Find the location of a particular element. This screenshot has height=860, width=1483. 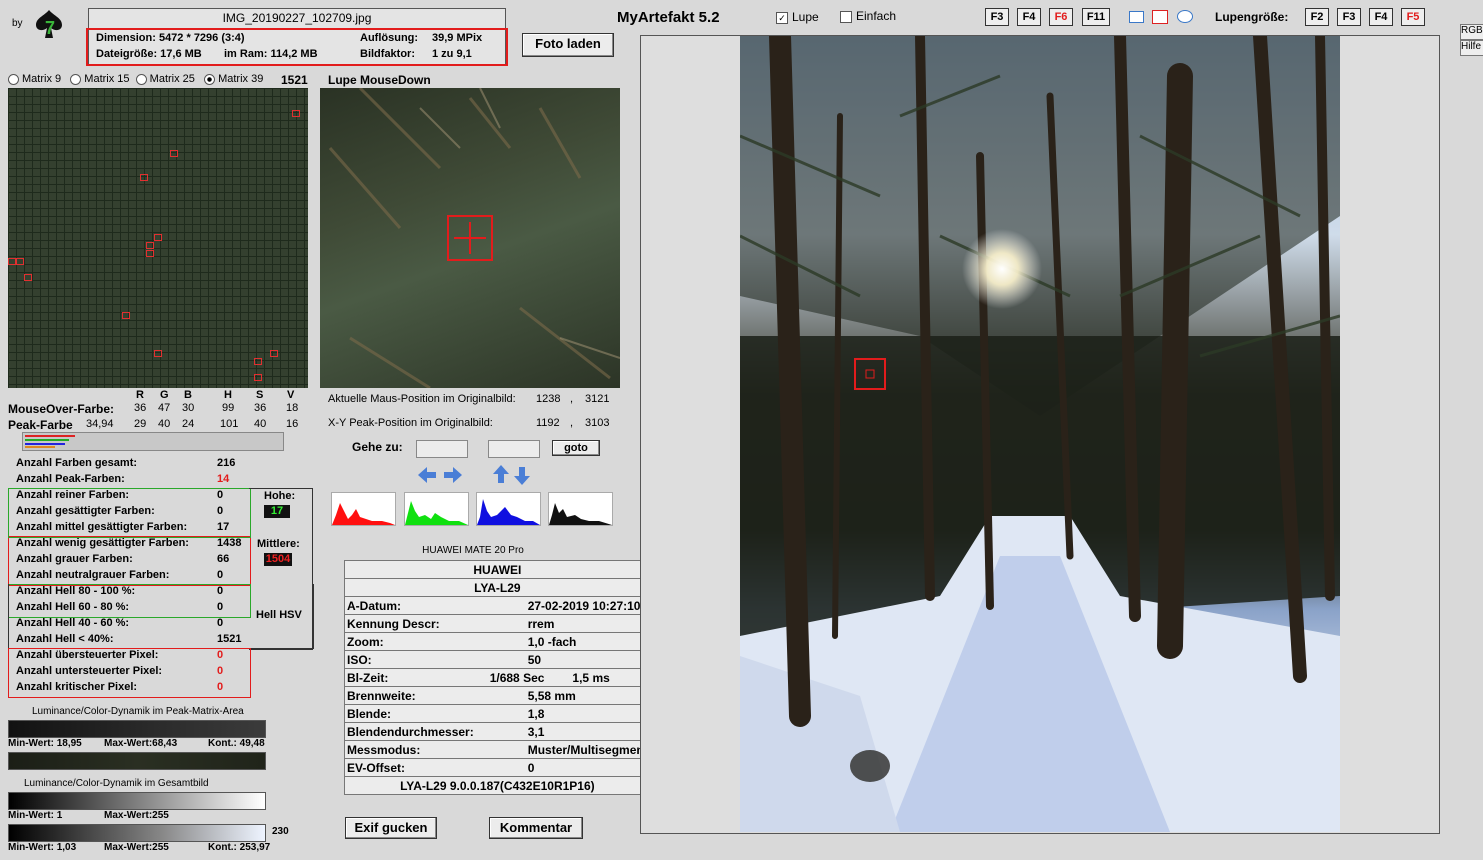

dynamik-gesamt-max: Max-Wert:255 is located at coordinates (136, 815).